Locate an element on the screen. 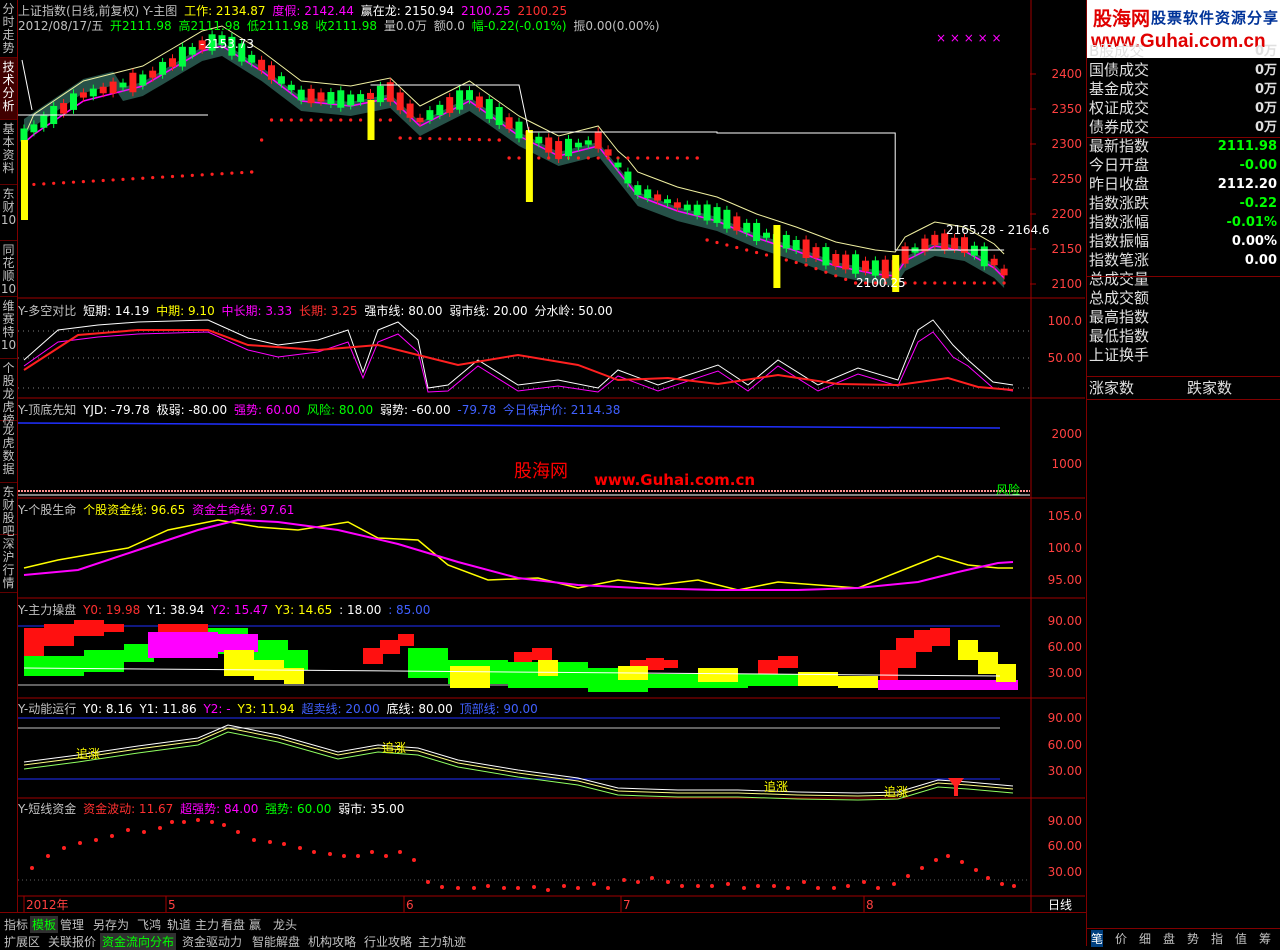 The width and height of the screenshot is (1280, 950). tool-tab-1: 模板 is located at coordinates (44, 924).